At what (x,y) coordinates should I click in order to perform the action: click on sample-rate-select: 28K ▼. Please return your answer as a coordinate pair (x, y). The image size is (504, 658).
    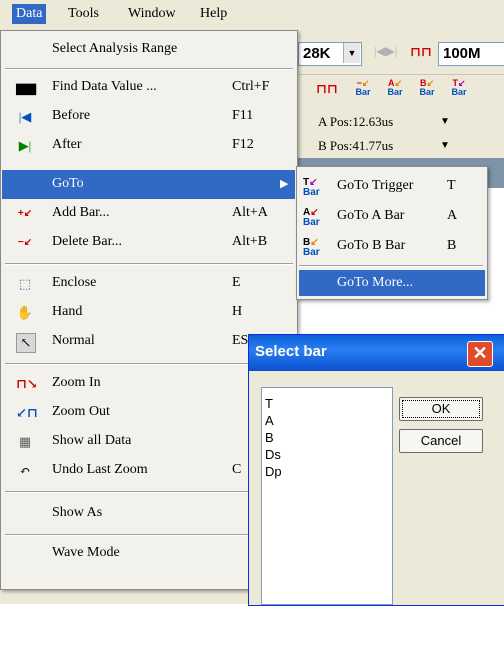
    Looking at the image, I should click on (330, 54).